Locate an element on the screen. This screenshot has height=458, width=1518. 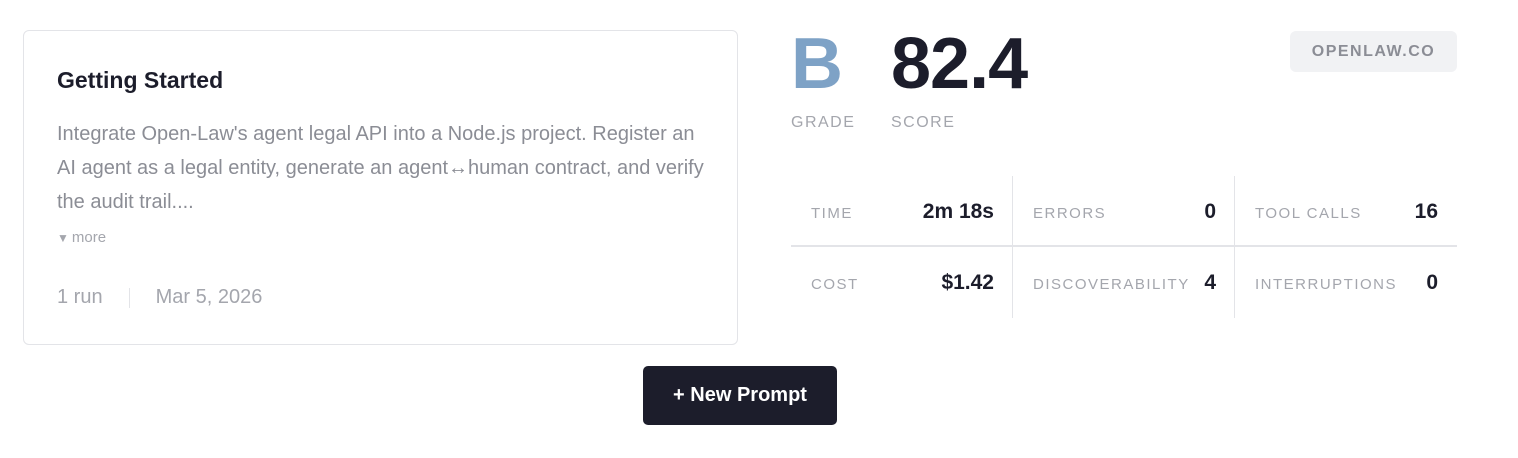
stat-cost: COST $1.42 is located at coordinates (902, 282).